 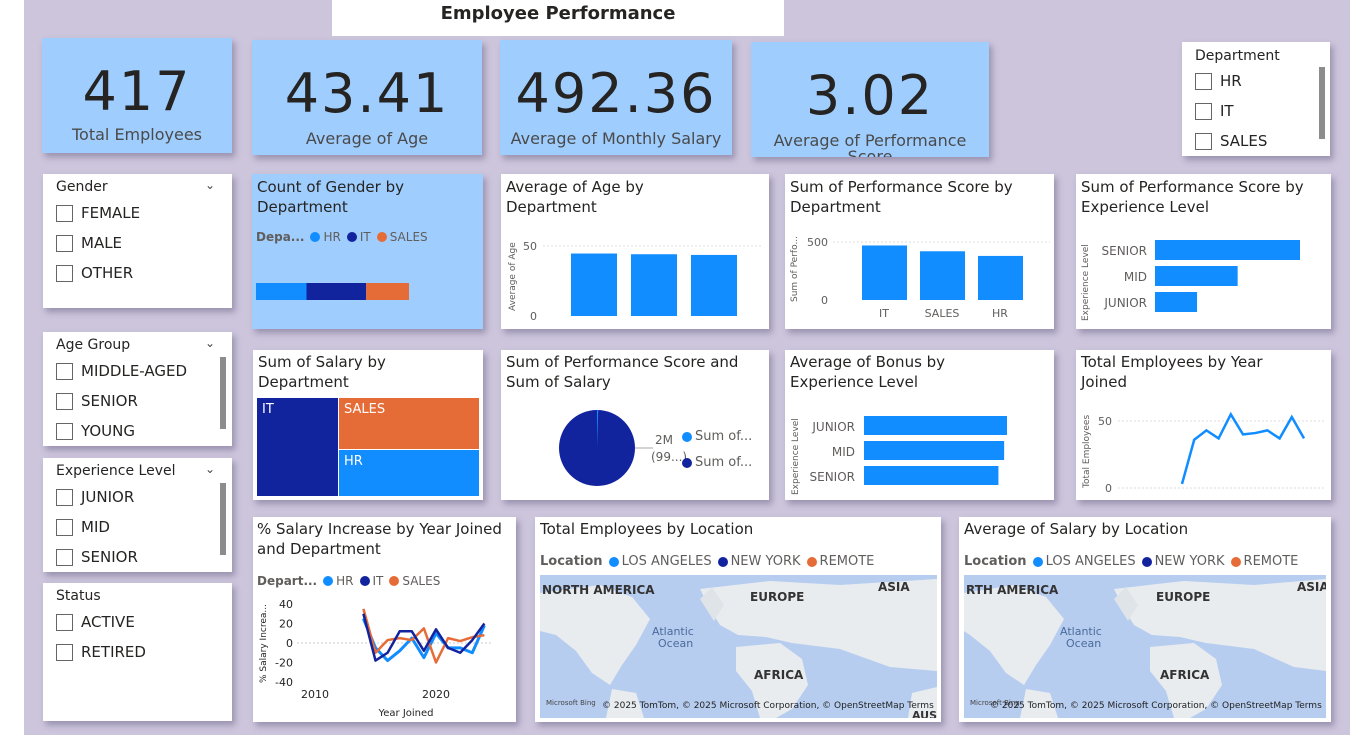 I want to click on kpi-value: 43.41, so click(x=367, y=93).